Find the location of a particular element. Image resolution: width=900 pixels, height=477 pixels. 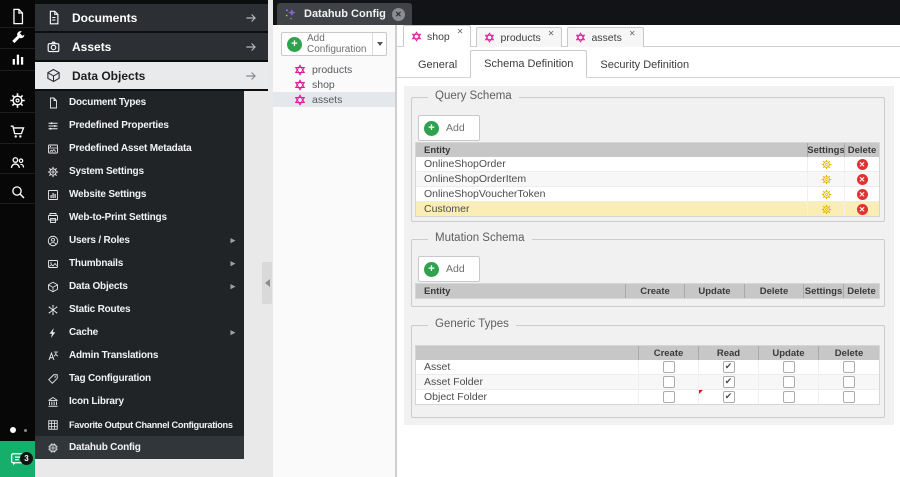

sidebar-section-documents: Documents is located at coordinates (151, 17).